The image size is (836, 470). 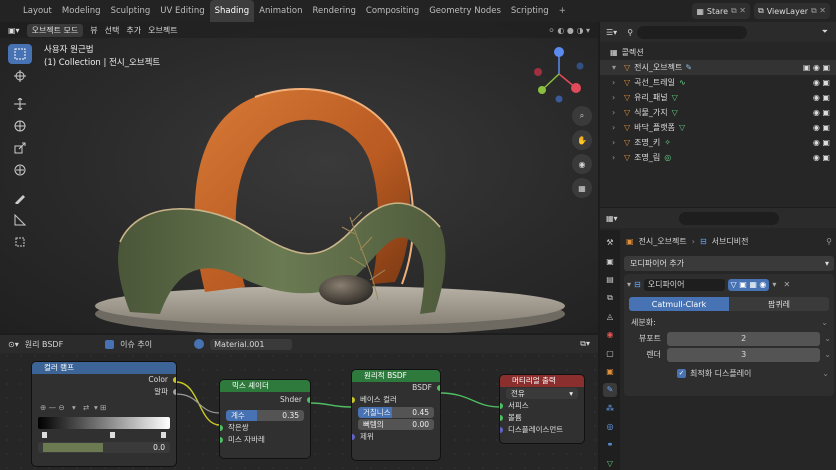 I want to click on outliner-item: › ▽ 조명_키 ✧ ◉ ▣, so click(x=718, y=142).